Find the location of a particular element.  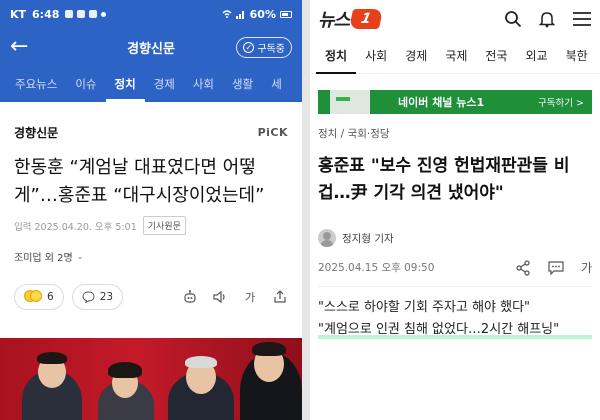

subscribe-link: 구독하기 > is located at coordinates (561, 102).